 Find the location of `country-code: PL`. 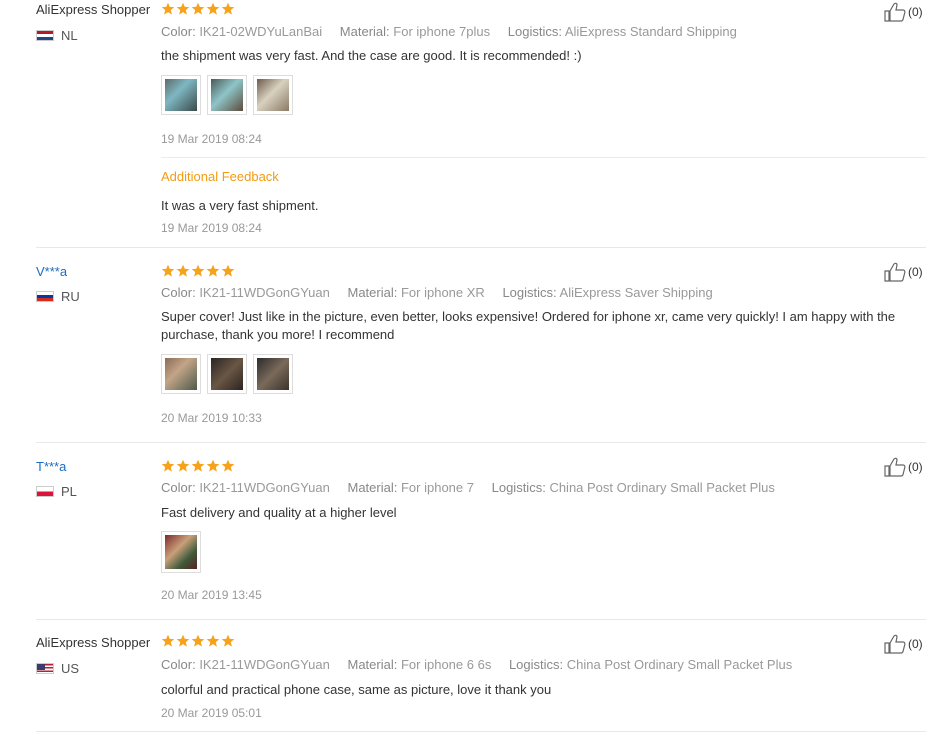

country-code: PL is located at coordinates (69, 491).